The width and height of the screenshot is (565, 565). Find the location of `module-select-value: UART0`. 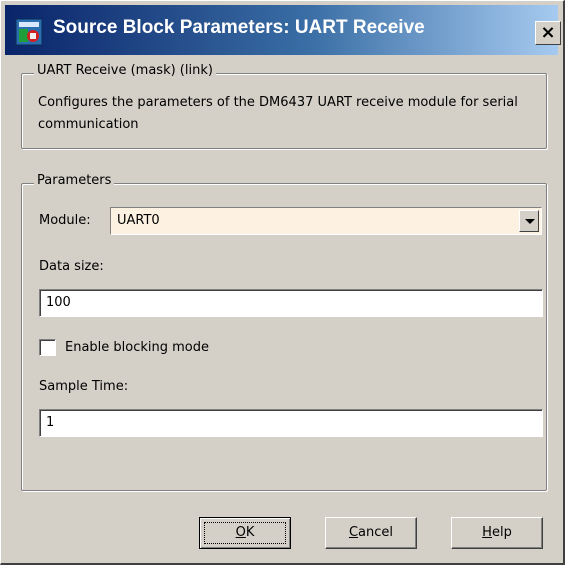

module-select-value: UART0 is located at coordinates (138, 220).